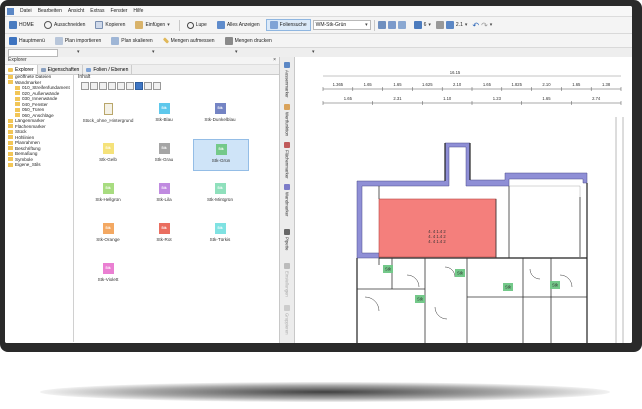 Image resolution: width=642 pixels, height=409 pixels. I want to click on side-tab: Aussenmarker, so click(287, 80).